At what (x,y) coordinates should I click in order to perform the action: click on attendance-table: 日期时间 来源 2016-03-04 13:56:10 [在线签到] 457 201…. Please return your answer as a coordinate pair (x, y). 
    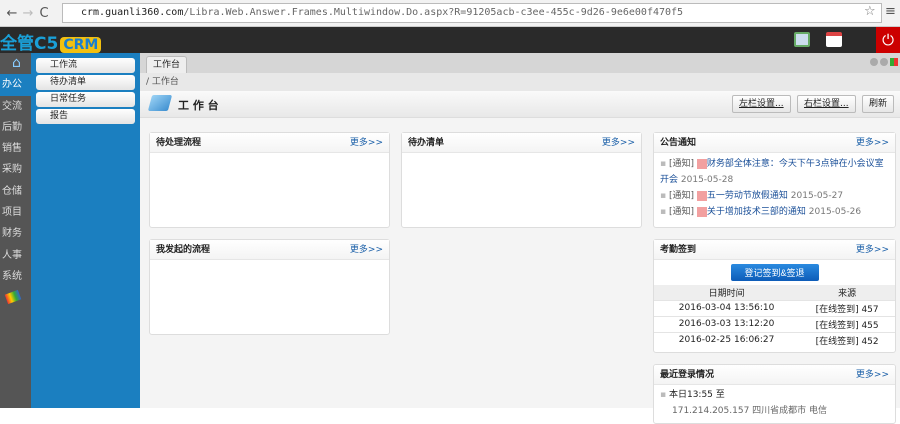
    Looking at the image, I should click on (774, 316).